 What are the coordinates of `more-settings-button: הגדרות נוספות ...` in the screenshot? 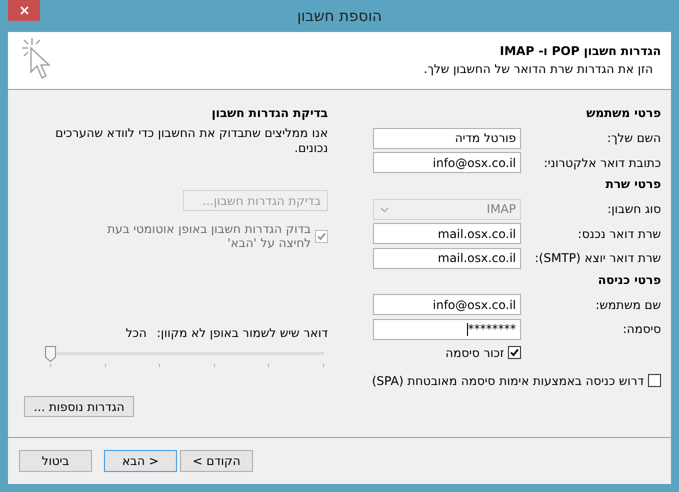 It's located at (79, 406).